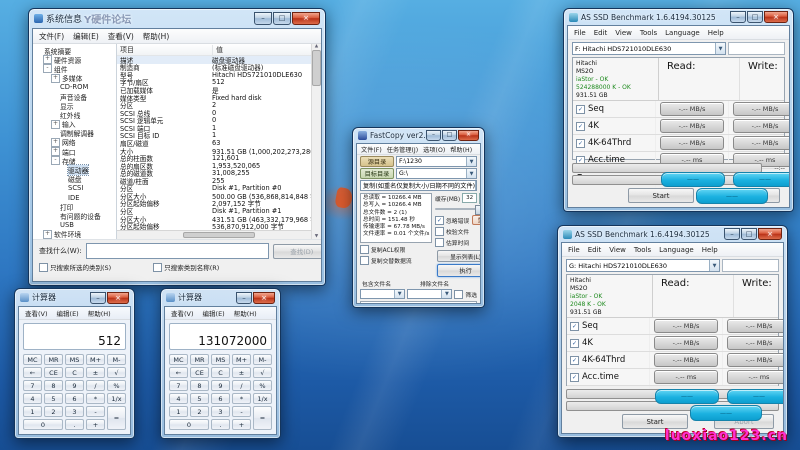 Image resolution: width=800 pixels, height=450 pixels. I want to click on calc-button-: *, so click(241, 398).